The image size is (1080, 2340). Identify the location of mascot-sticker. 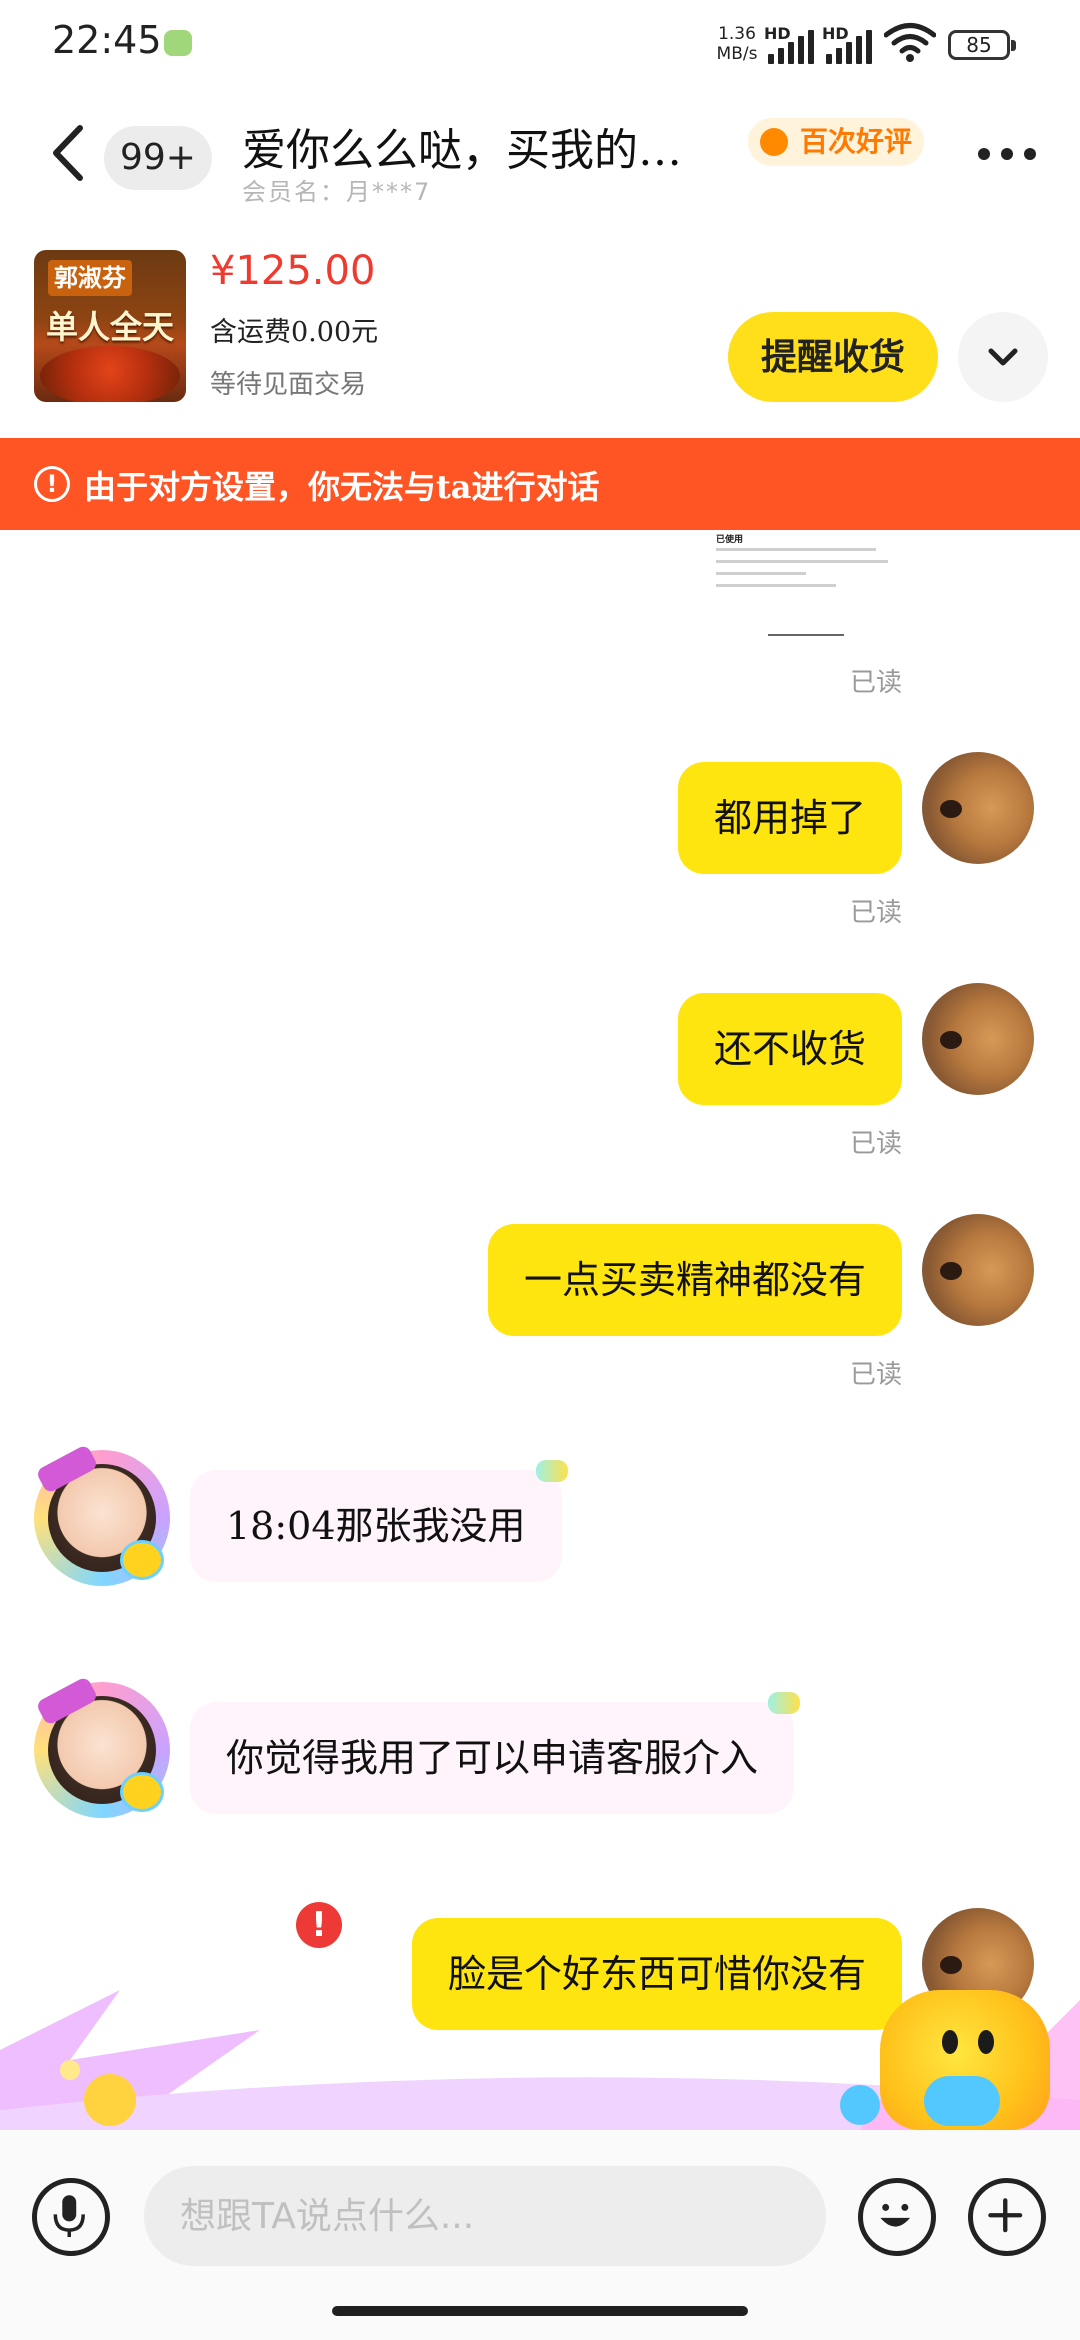
(965, 2060).